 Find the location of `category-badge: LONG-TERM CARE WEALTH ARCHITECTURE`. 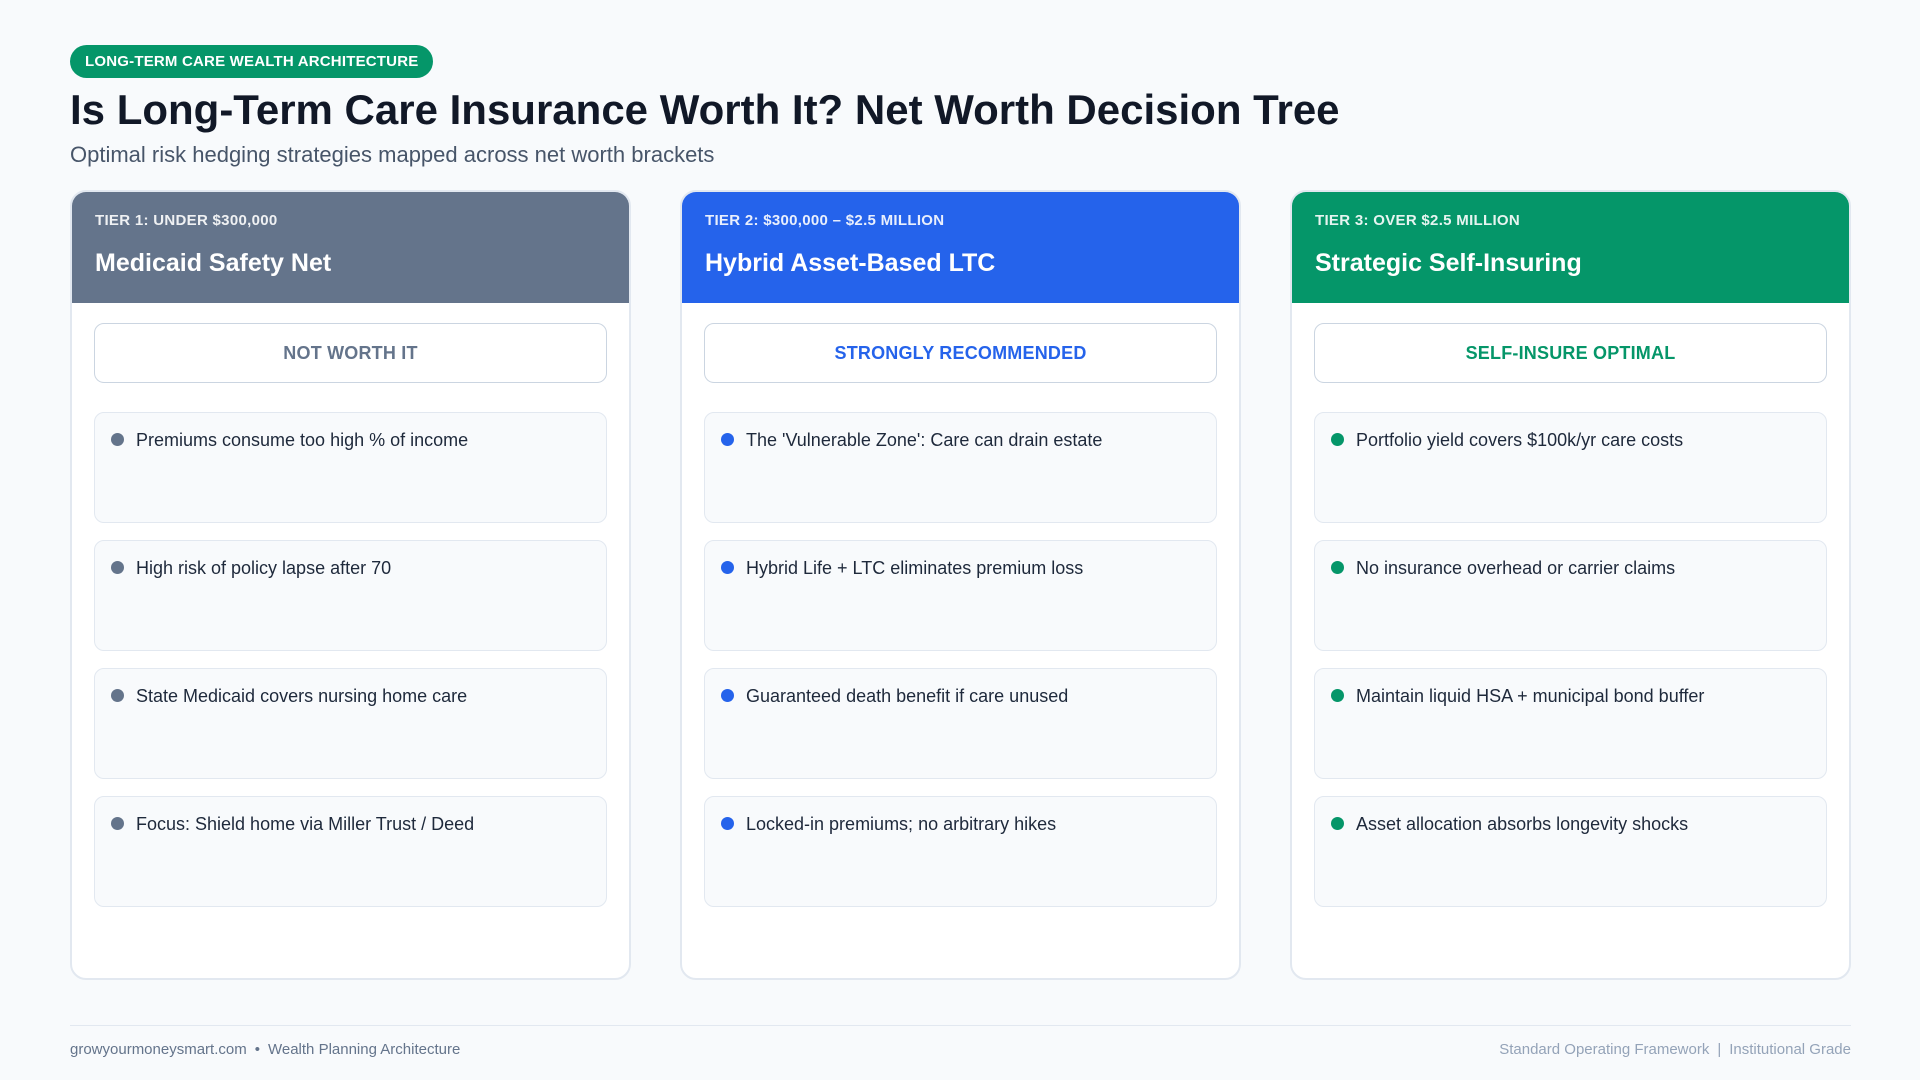

category-badge: LONG-TERM CARE WEALTH ARCHITECTURE is located at coordinates (252, 61).